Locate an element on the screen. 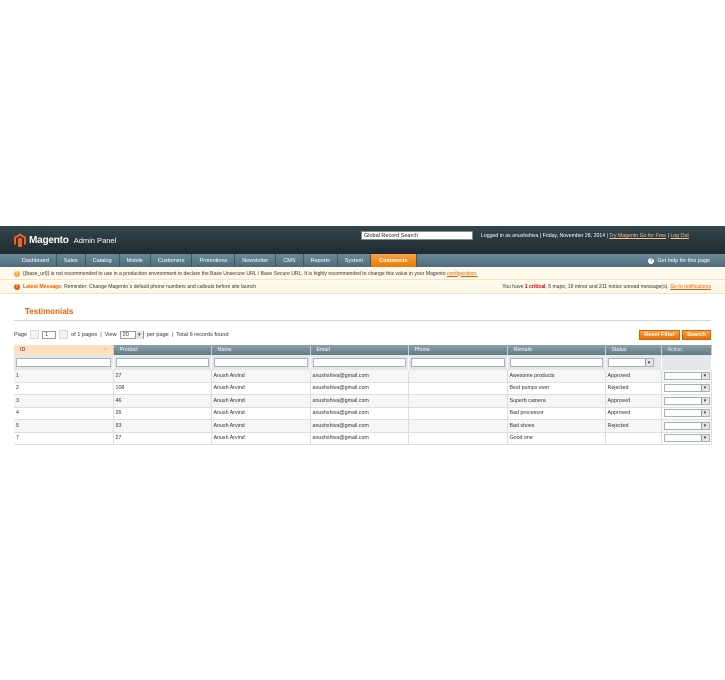 The width and height of the screenshot is (725, 680). search-button: Search is located at coordinates (696, 335).